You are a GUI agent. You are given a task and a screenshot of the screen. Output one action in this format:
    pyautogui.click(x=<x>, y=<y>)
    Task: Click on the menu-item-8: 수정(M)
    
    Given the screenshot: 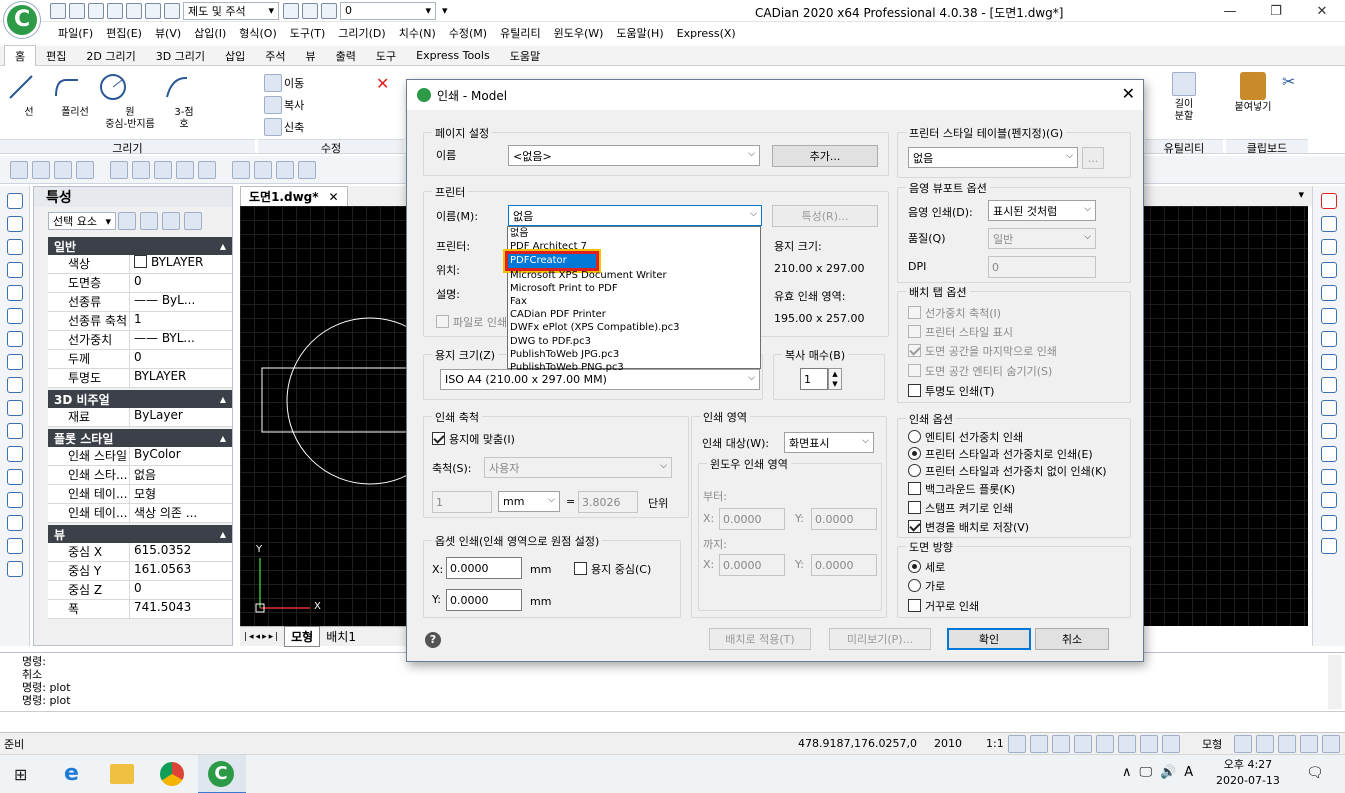 What is the action you would take?
    pyautogui.click(x=468, y=33)
    